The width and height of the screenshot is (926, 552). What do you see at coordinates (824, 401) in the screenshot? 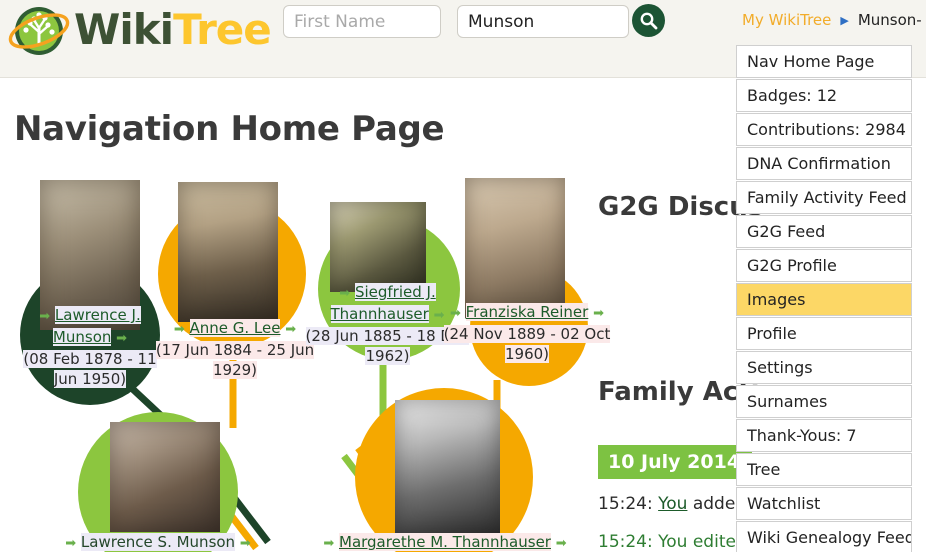
I see `menu-item-surnames: Surnames` at bounding box center [824, 401].